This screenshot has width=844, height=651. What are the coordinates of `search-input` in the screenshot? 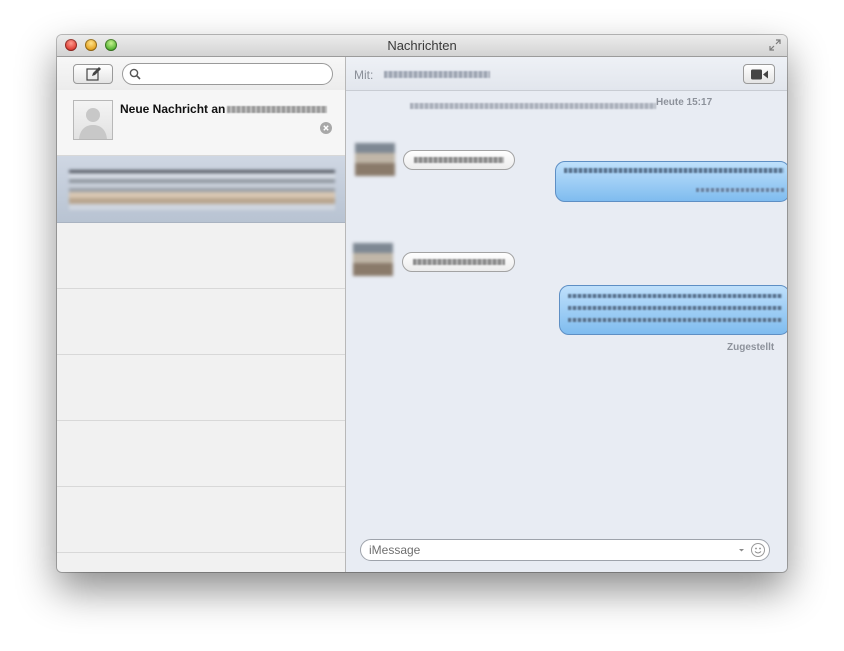 It's located at (235, 74).